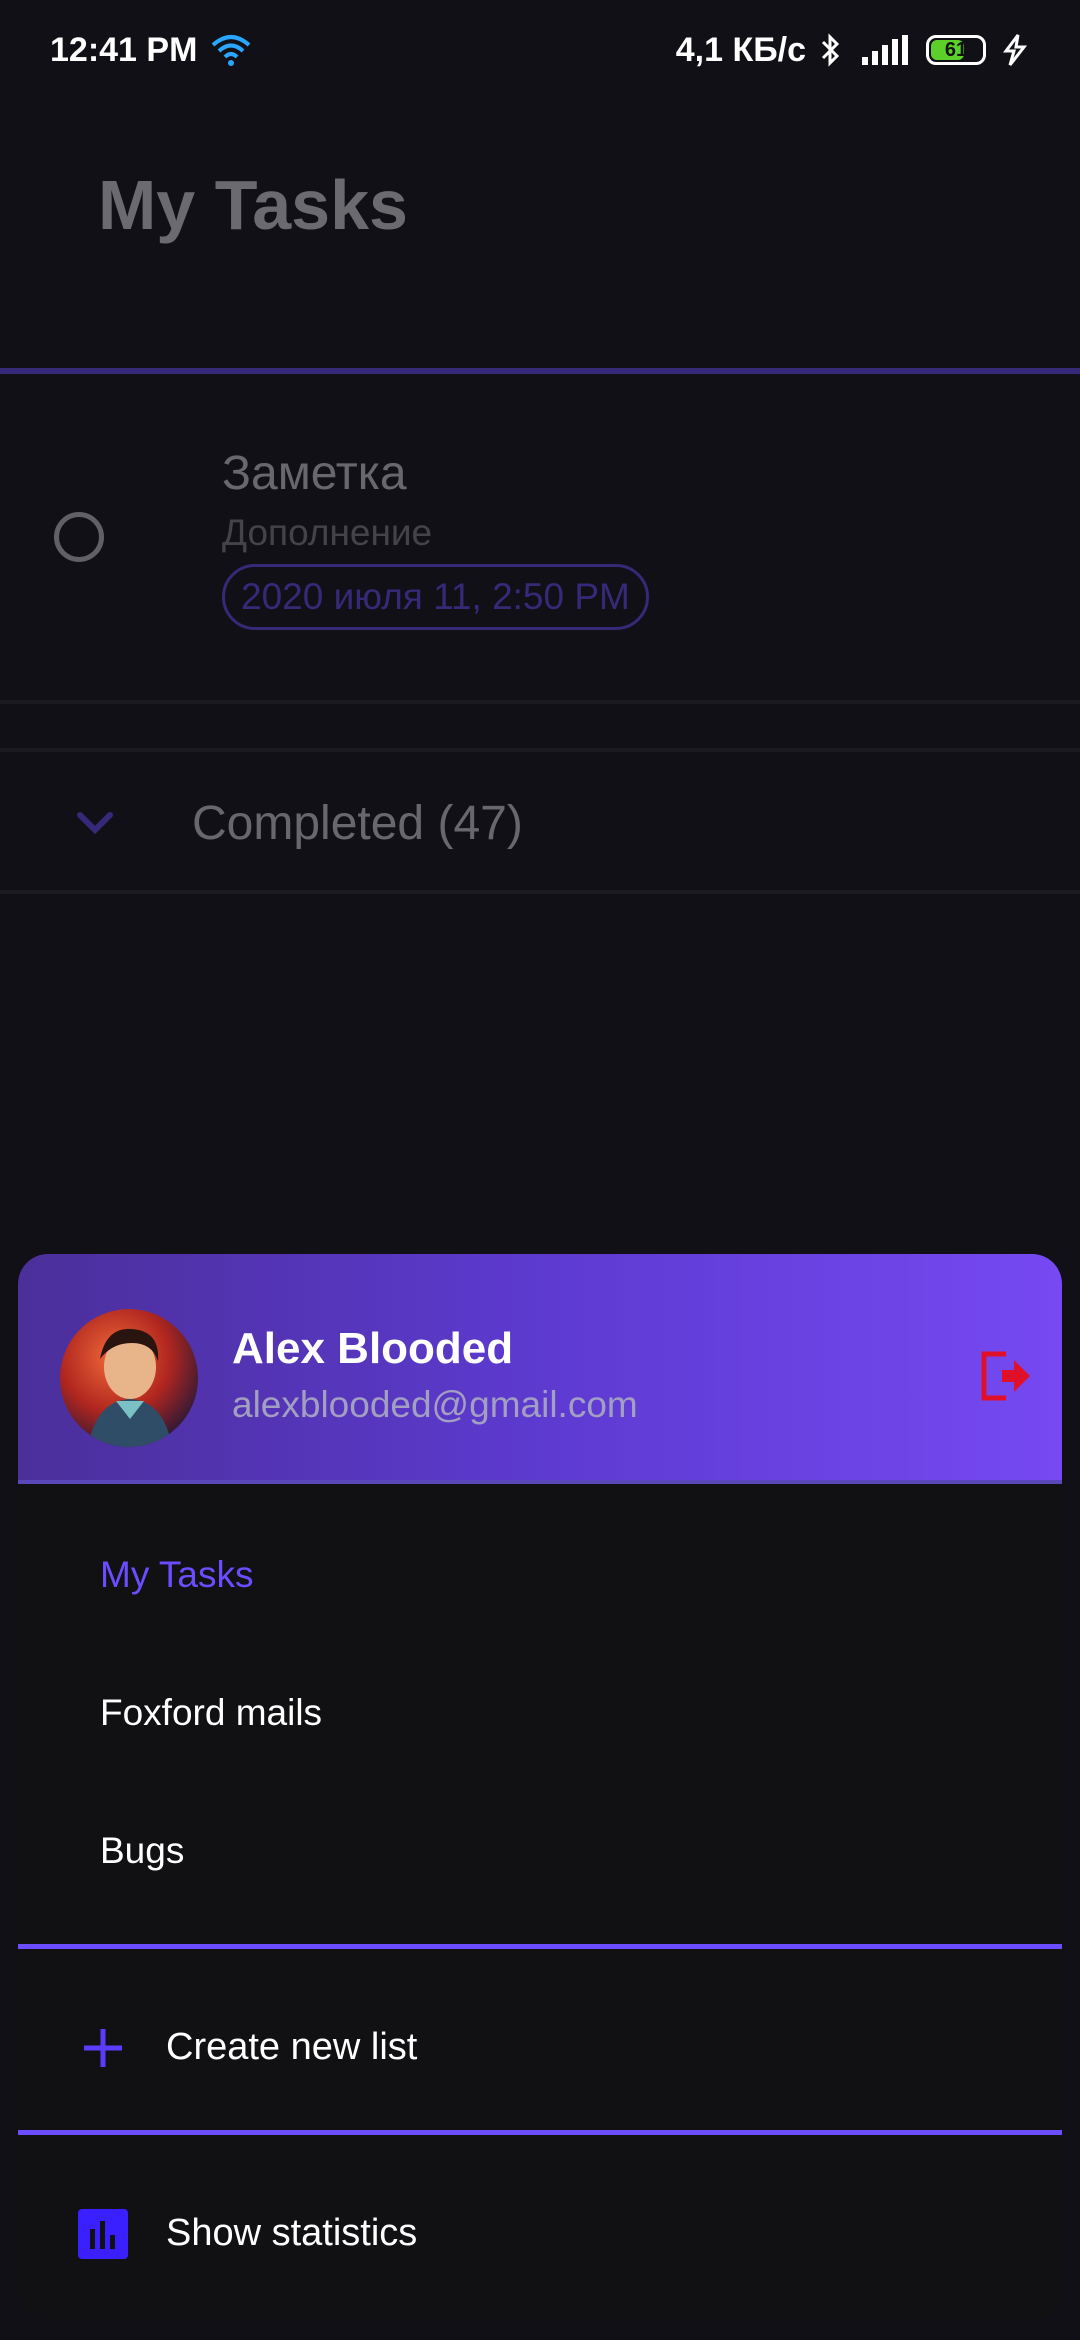 The height and width of the screenshot is (2340, 1080). Describe the element at coordinates (373, 1348) in the screenshot. I see `user-name: Alex Blooded` at that location.